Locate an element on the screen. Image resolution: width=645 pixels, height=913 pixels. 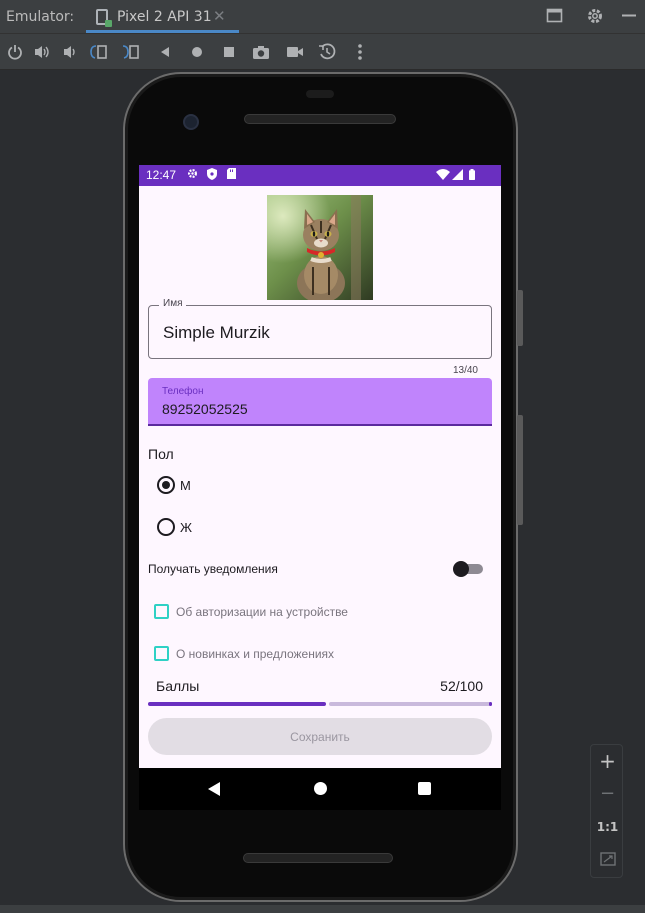
shield-icon is located at coordinates (212, 175).